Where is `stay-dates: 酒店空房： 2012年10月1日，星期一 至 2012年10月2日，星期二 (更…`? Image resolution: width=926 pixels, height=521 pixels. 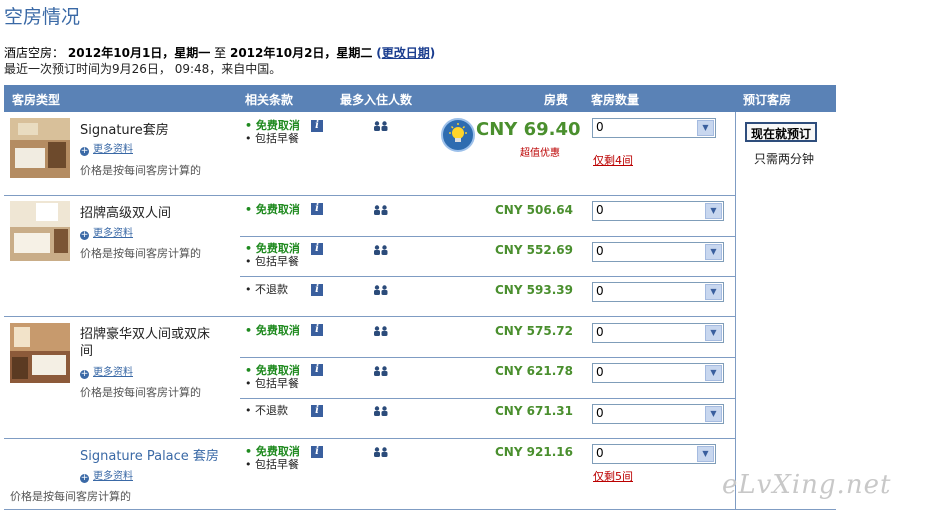
stay-dates: 酒店空房： 2012年10月1日，星期一 至 2012年10月2日，星期二 (更… is located at coordinates (219, 52).